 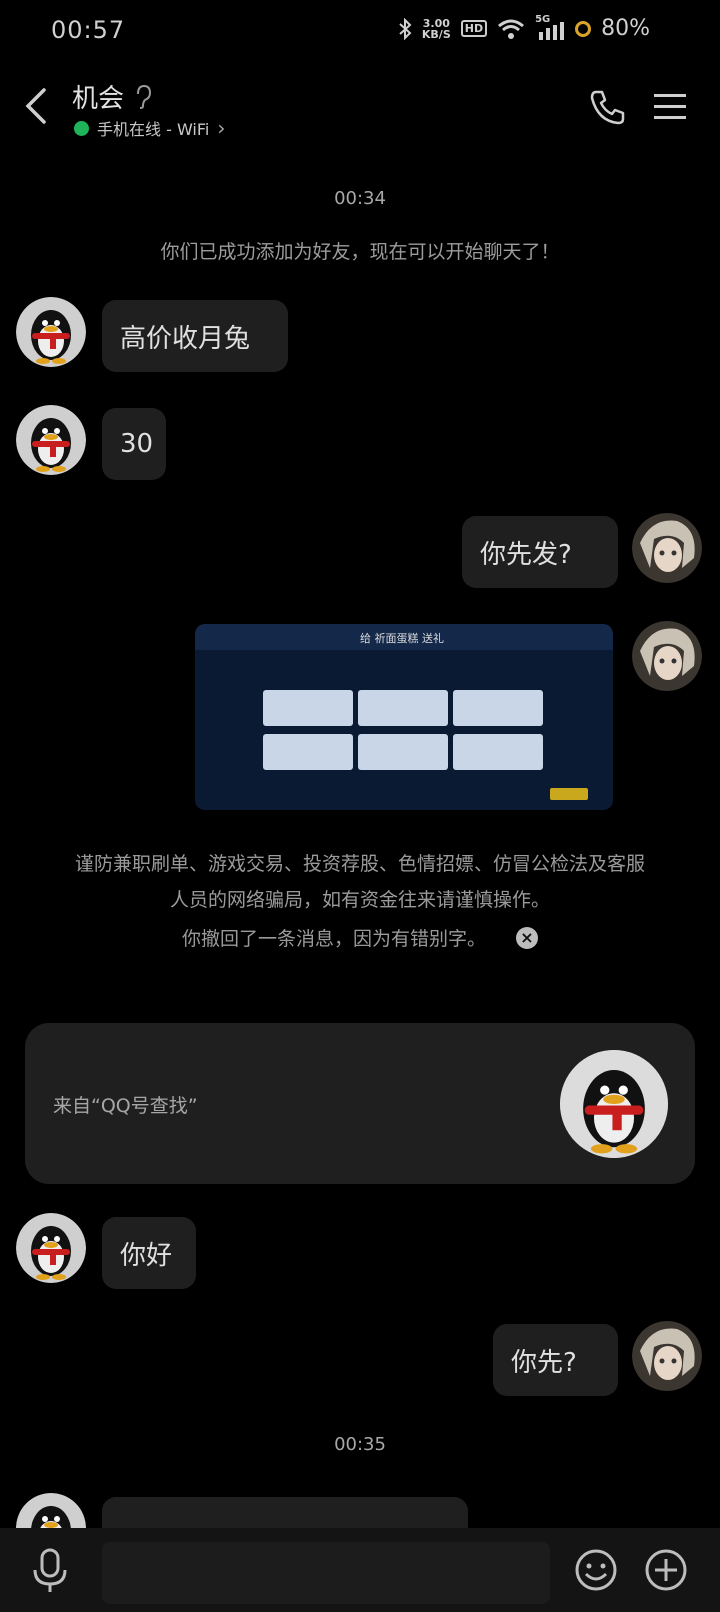 I want to click on net-speed-value: 3.00, so click(x=436, y=23).